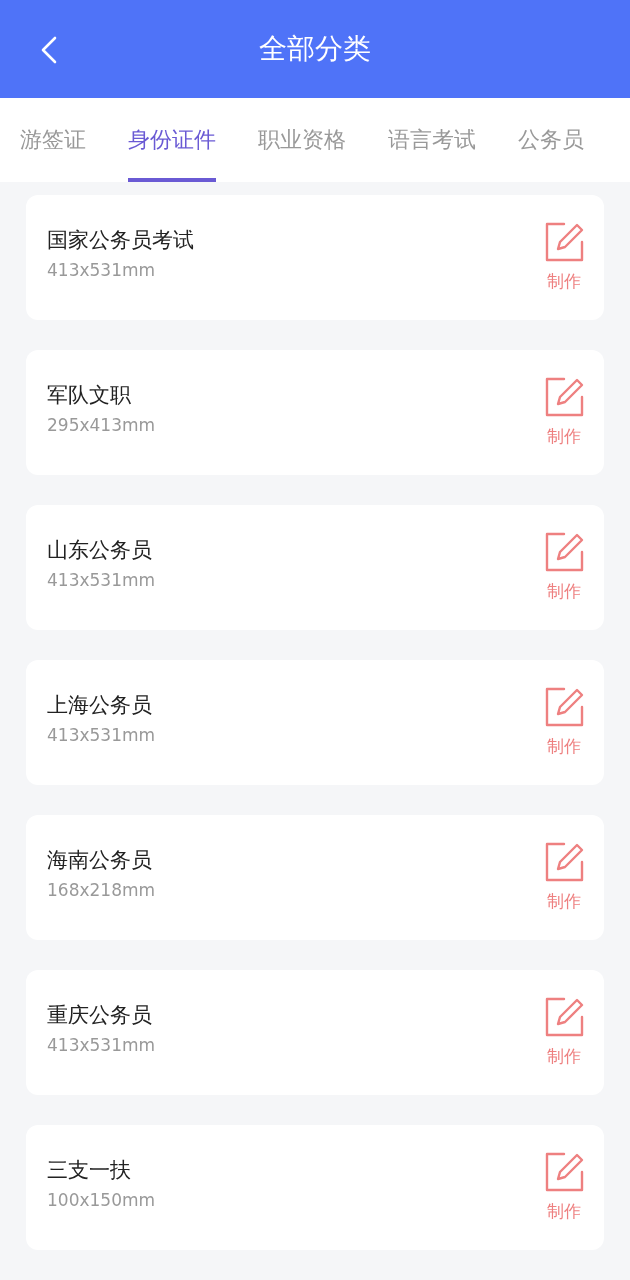 Image resolution: width=630 pixels, height=1280 pixels. I want to click on back-icon, so click(49, 50).